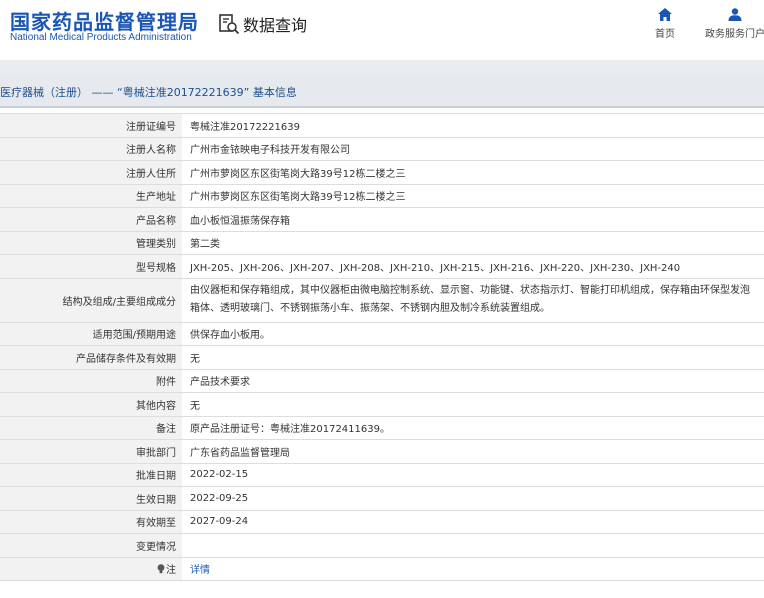 This screenshot has width=764, height=598. What do you see at coordinates (91, 357) in the screenshot?
I see `row-label: 产品储存条件及有效期` at bounding box center [91, 357].